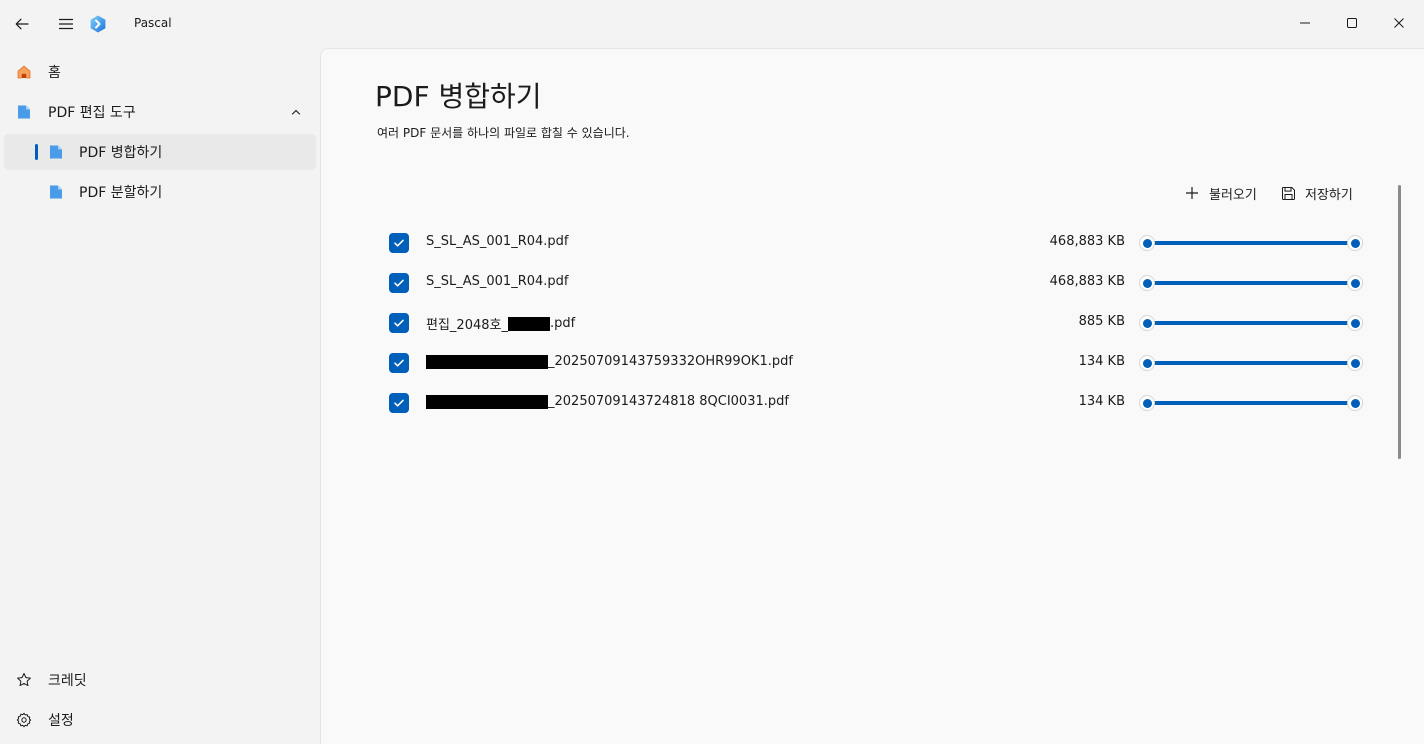 The image size is (1424, 744). I want to click on file-name-suffix: _20250709143759332OHR99OK1.pdf, so click(670, 361).